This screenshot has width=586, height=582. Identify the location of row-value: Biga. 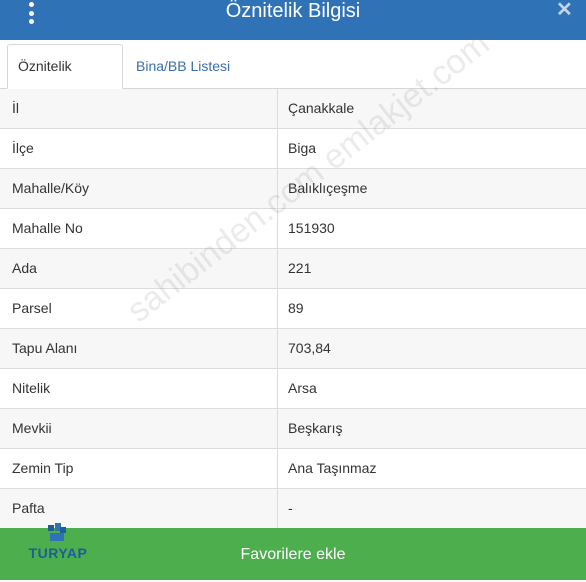
(302, 148).